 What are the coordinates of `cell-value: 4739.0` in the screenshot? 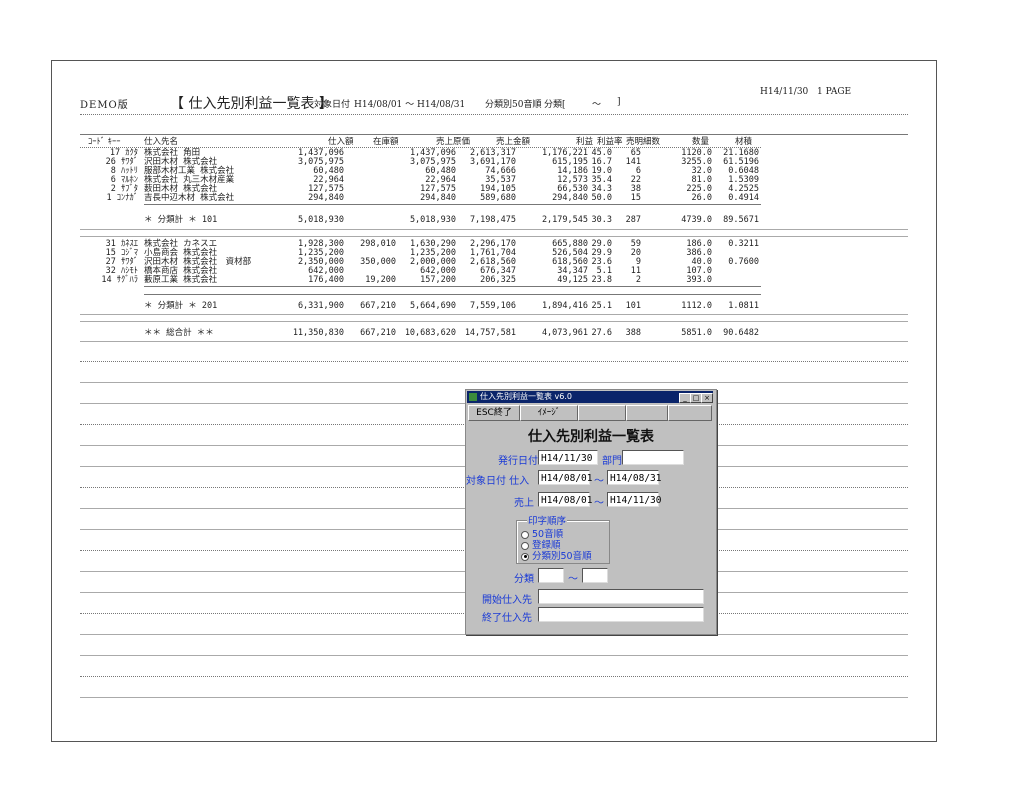 It's located at (696, 220).